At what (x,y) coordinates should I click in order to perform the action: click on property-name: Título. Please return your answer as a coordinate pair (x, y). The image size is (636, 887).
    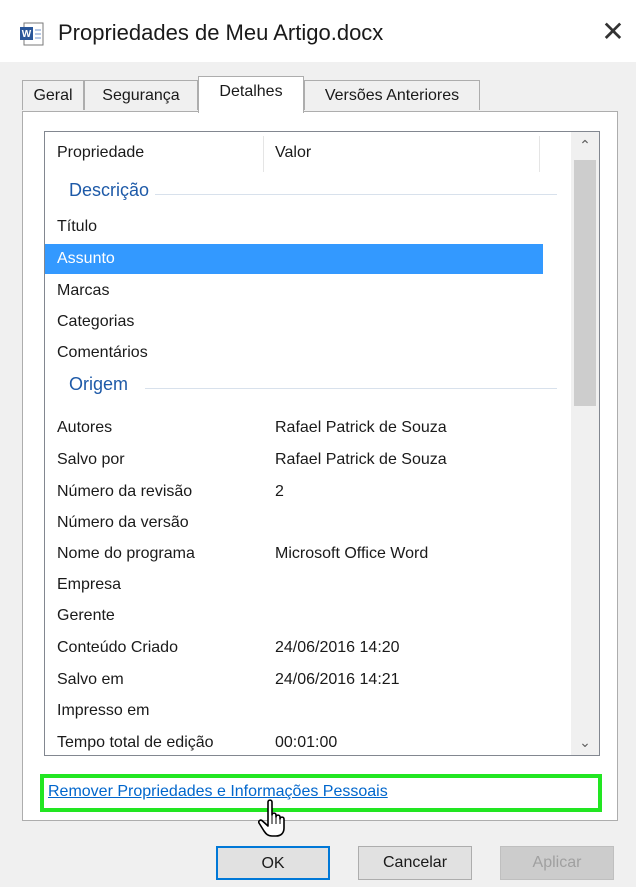
    Looking at the image, I should click on (77, 226).